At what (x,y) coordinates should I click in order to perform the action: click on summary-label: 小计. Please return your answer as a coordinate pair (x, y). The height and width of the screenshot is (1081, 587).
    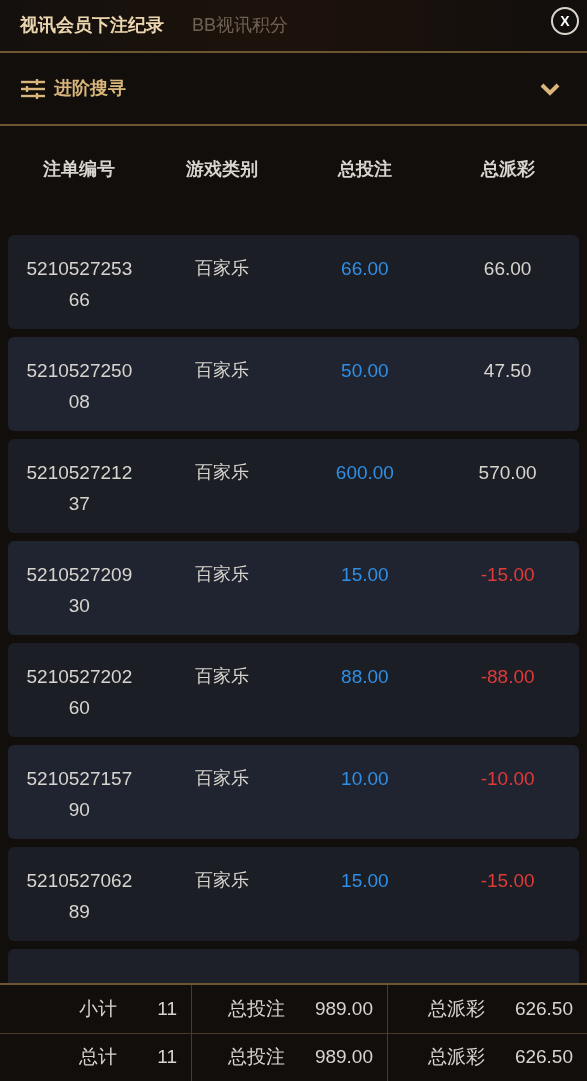
    Looking at the image, I should click on (98, 1008).